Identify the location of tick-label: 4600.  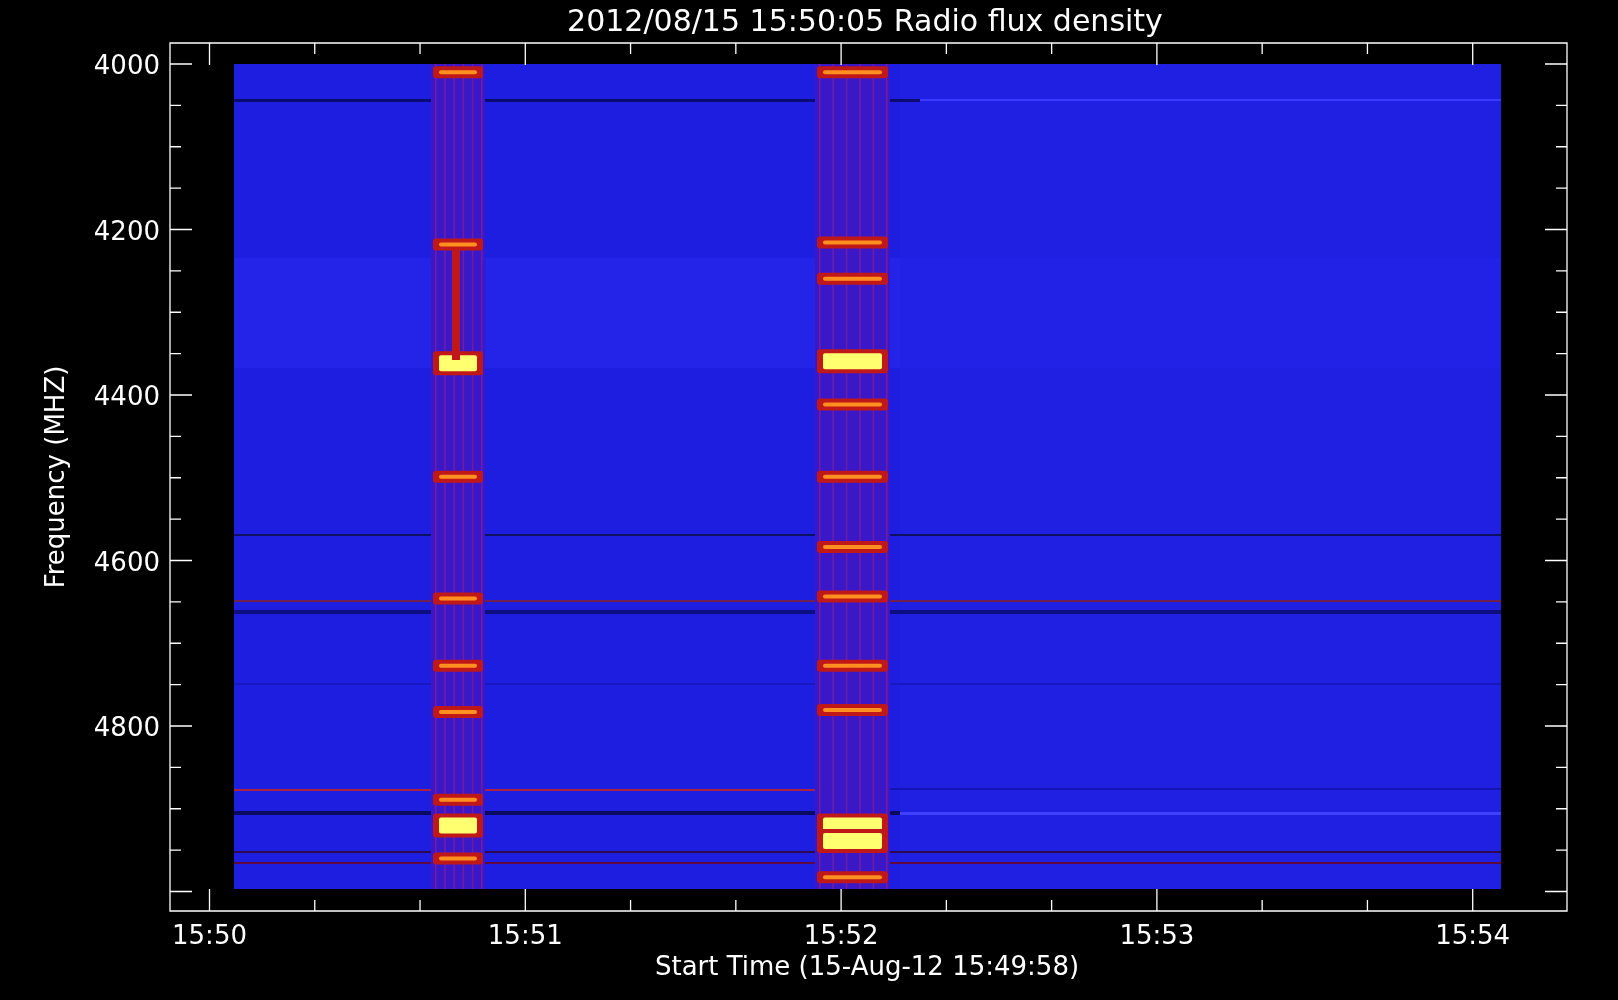
(126, 561).